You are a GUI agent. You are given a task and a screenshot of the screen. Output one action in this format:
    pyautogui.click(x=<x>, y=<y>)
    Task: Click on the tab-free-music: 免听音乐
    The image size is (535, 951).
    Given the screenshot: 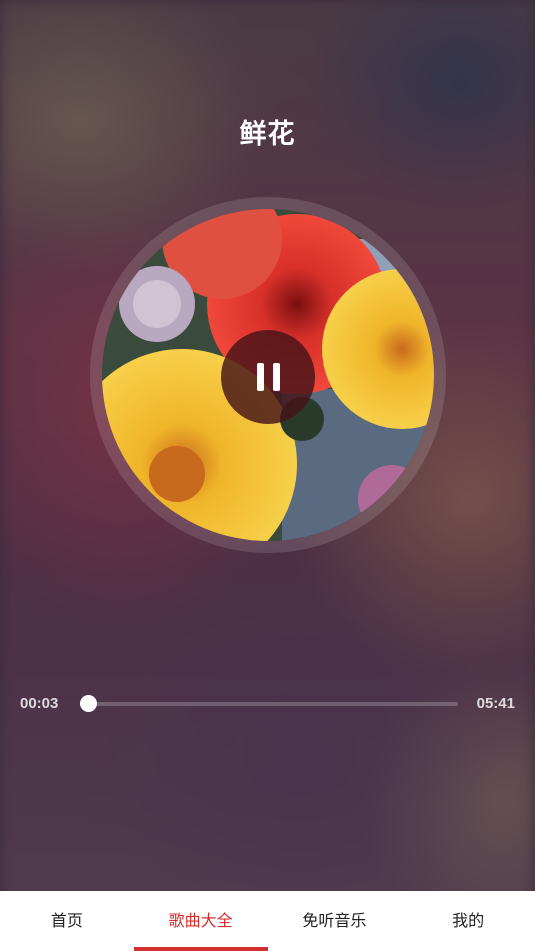 What is the action you would take?
    pyautogui.click(x=335, y=921)
    